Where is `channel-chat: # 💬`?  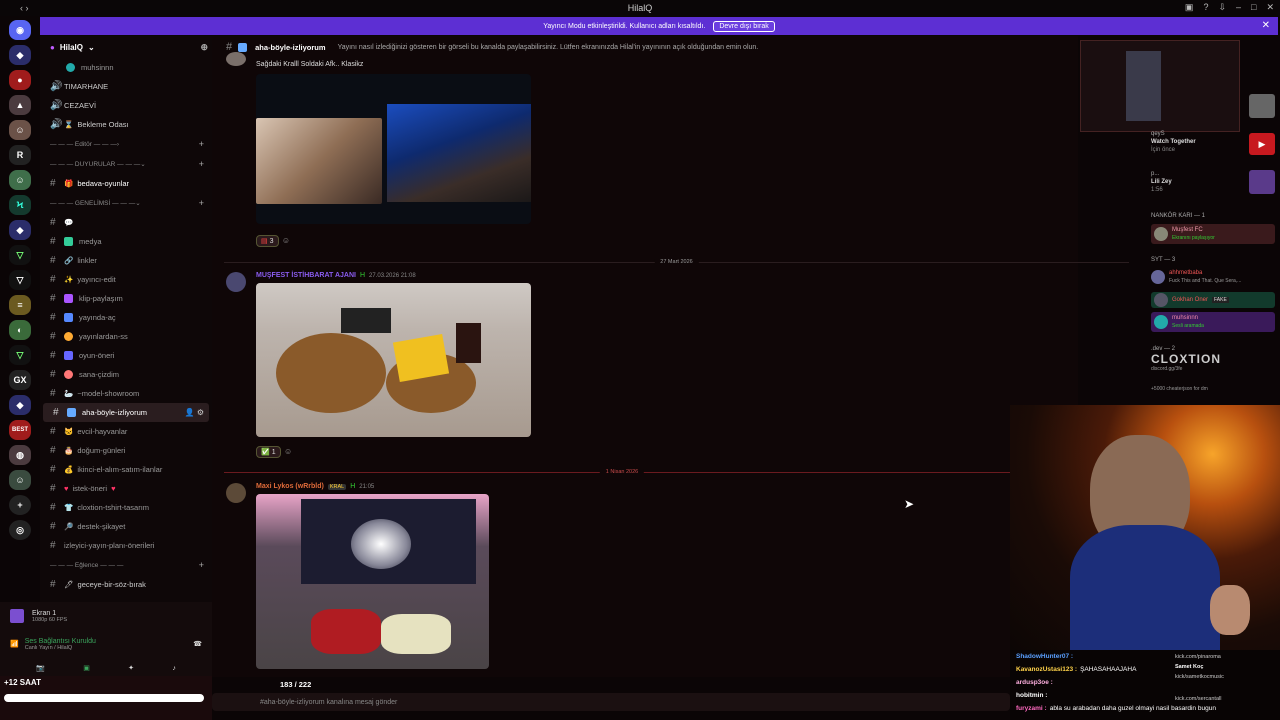
channel-chat: # 💬 is located at coordinates (126, 222).